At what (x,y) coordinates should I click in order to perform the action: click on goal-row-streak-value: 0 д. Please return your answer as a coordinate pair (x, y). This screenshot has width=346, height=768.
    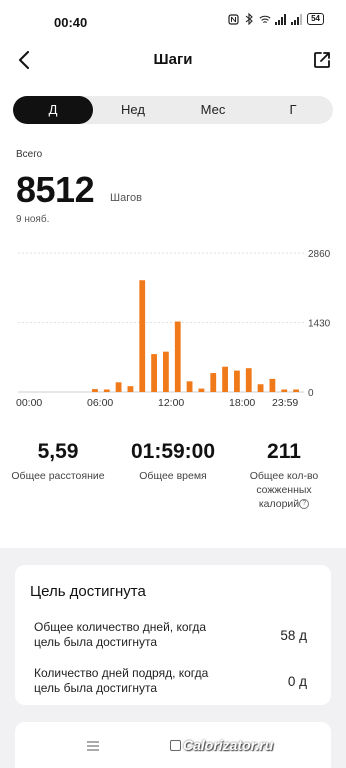
    Looking at the image, I should click on (297, 681).